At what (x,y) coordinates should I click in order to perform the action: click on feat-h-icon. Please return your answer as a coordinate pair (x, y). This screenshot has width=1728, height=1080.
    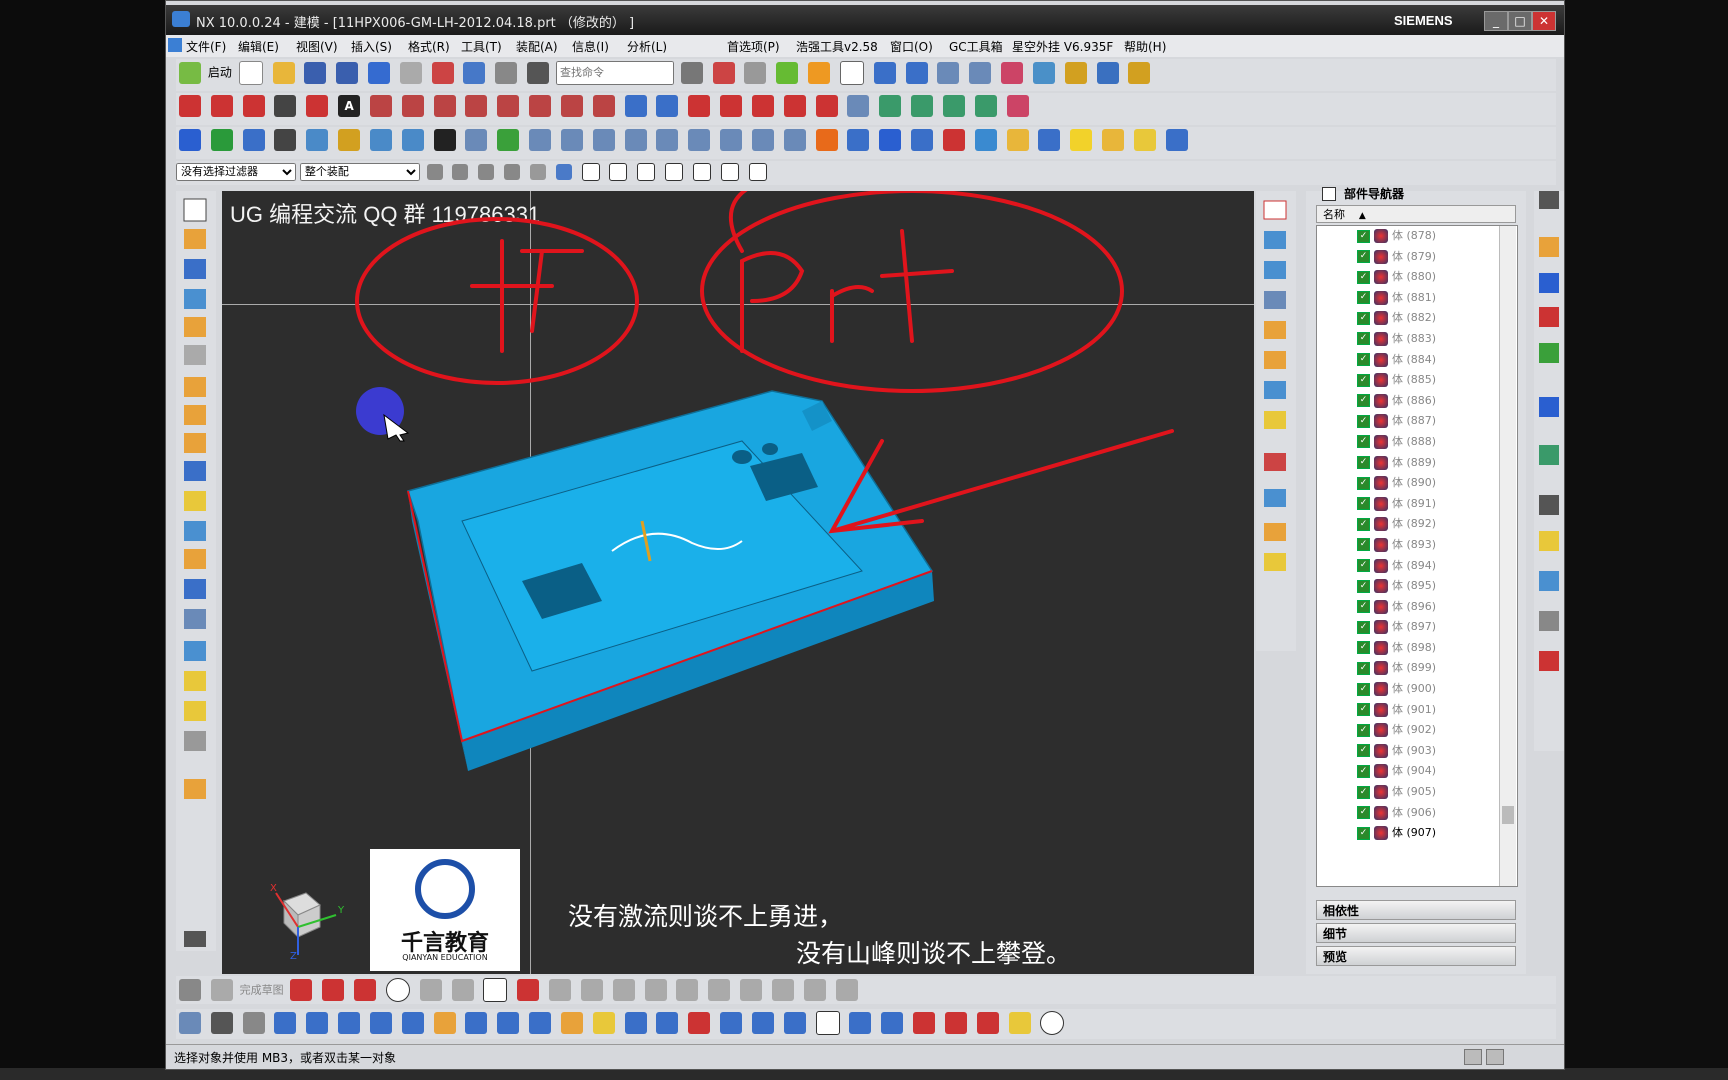
    Looking at the image, I should click on (476, 1023).